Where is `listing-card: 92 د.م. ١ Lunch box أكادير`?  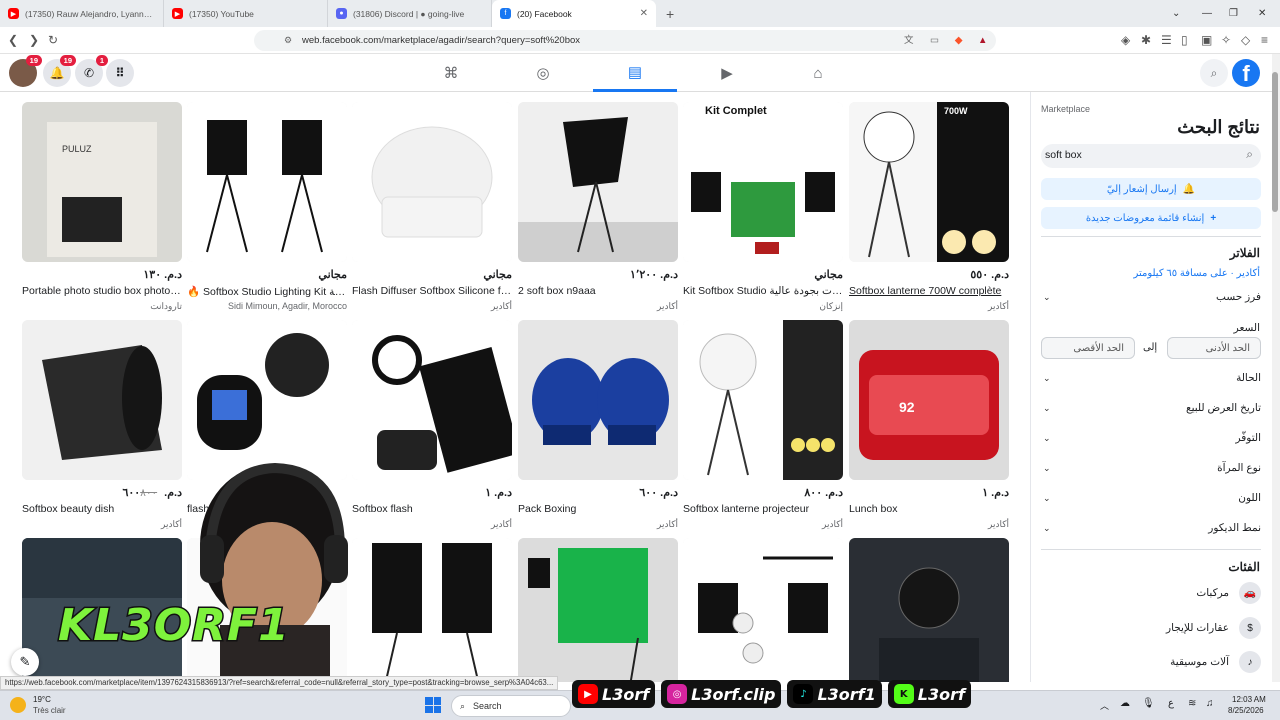 listing-card: 92 د.م. ١ Lunch box أكادير is located at coordinates (929, 427).